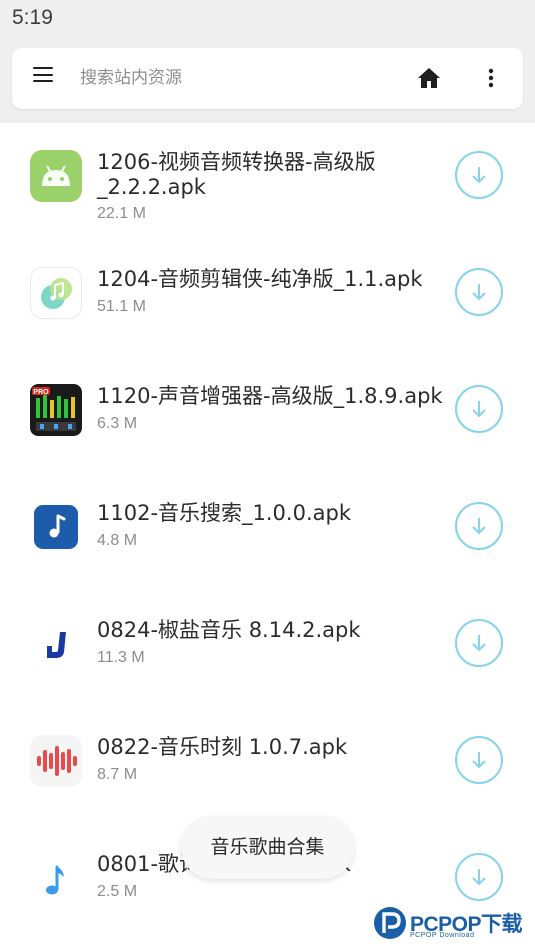 The width and height of the screenshot is (535, 951). I want to click on more-vertical-icon, so click(491, 78).